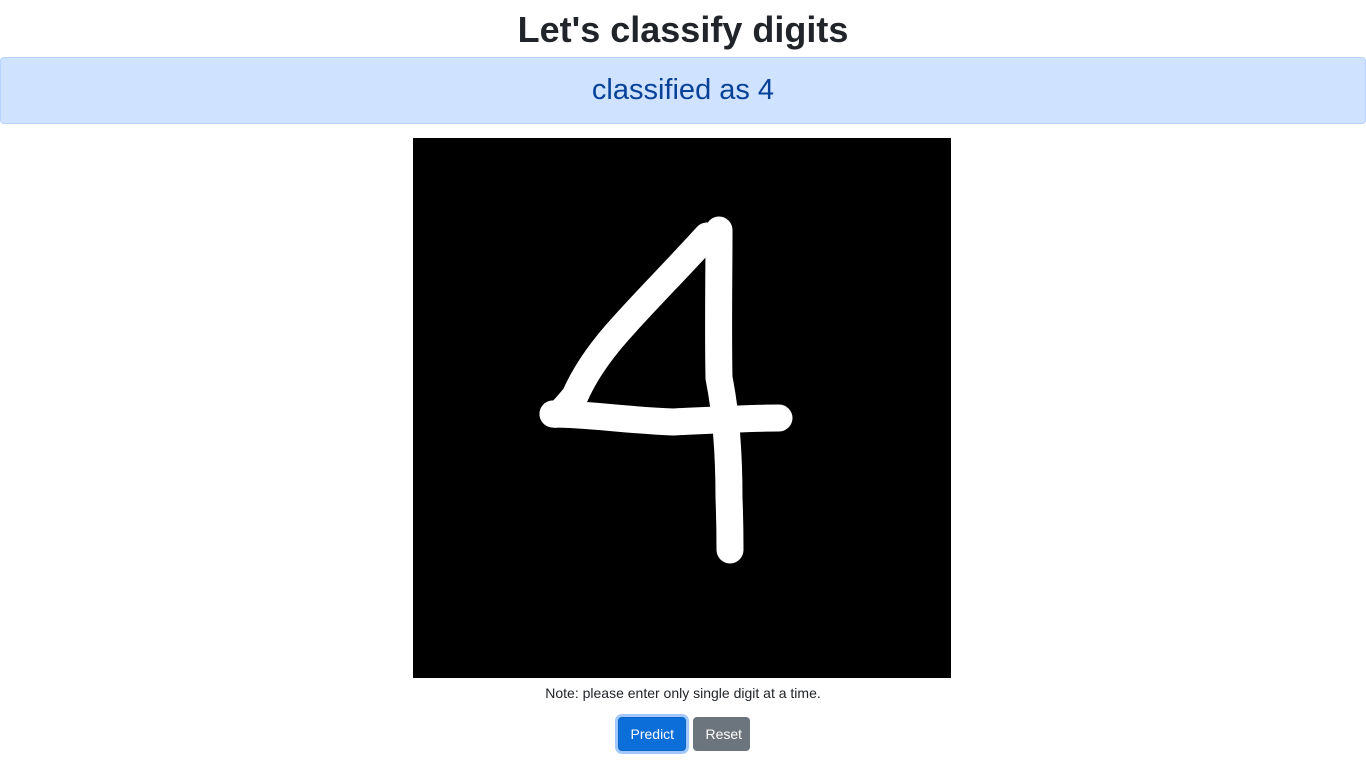 The image size is (1366, 768). What do you see at coordinates (630, 325) in the screenshot?
I see `digit-stroke-diagonal` at bounding box center [630, 325].